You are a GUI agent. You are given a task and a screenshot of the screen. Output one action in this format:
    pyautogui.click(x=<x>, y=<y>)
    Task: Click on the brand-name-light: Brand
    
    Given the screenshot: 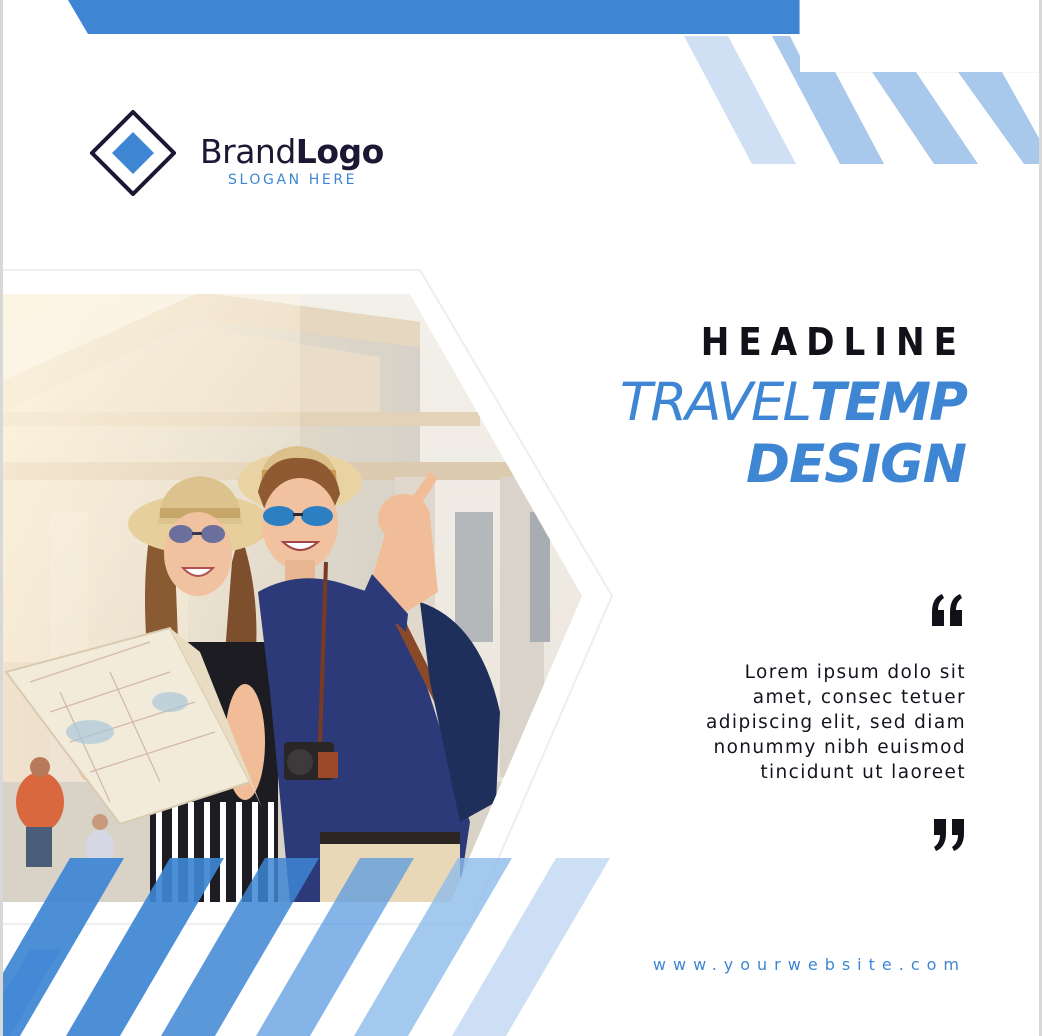 What is the action you would take?
    pyautogui.click(x=248, y=151)
    